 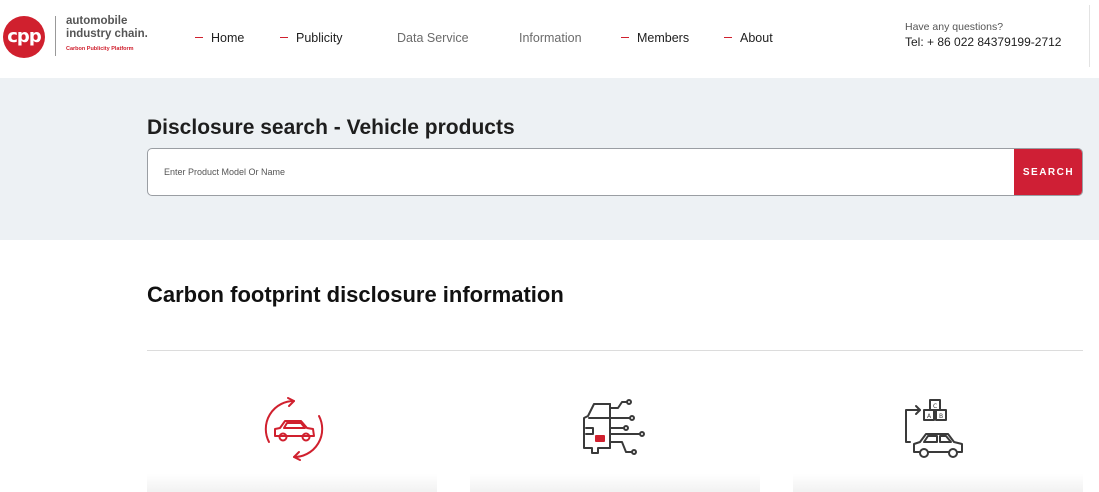 What do you see at coordinates (107, 34) in the screenshot?
I see `logo-text-line2: industry chain.` at bounding box center [107, 34].